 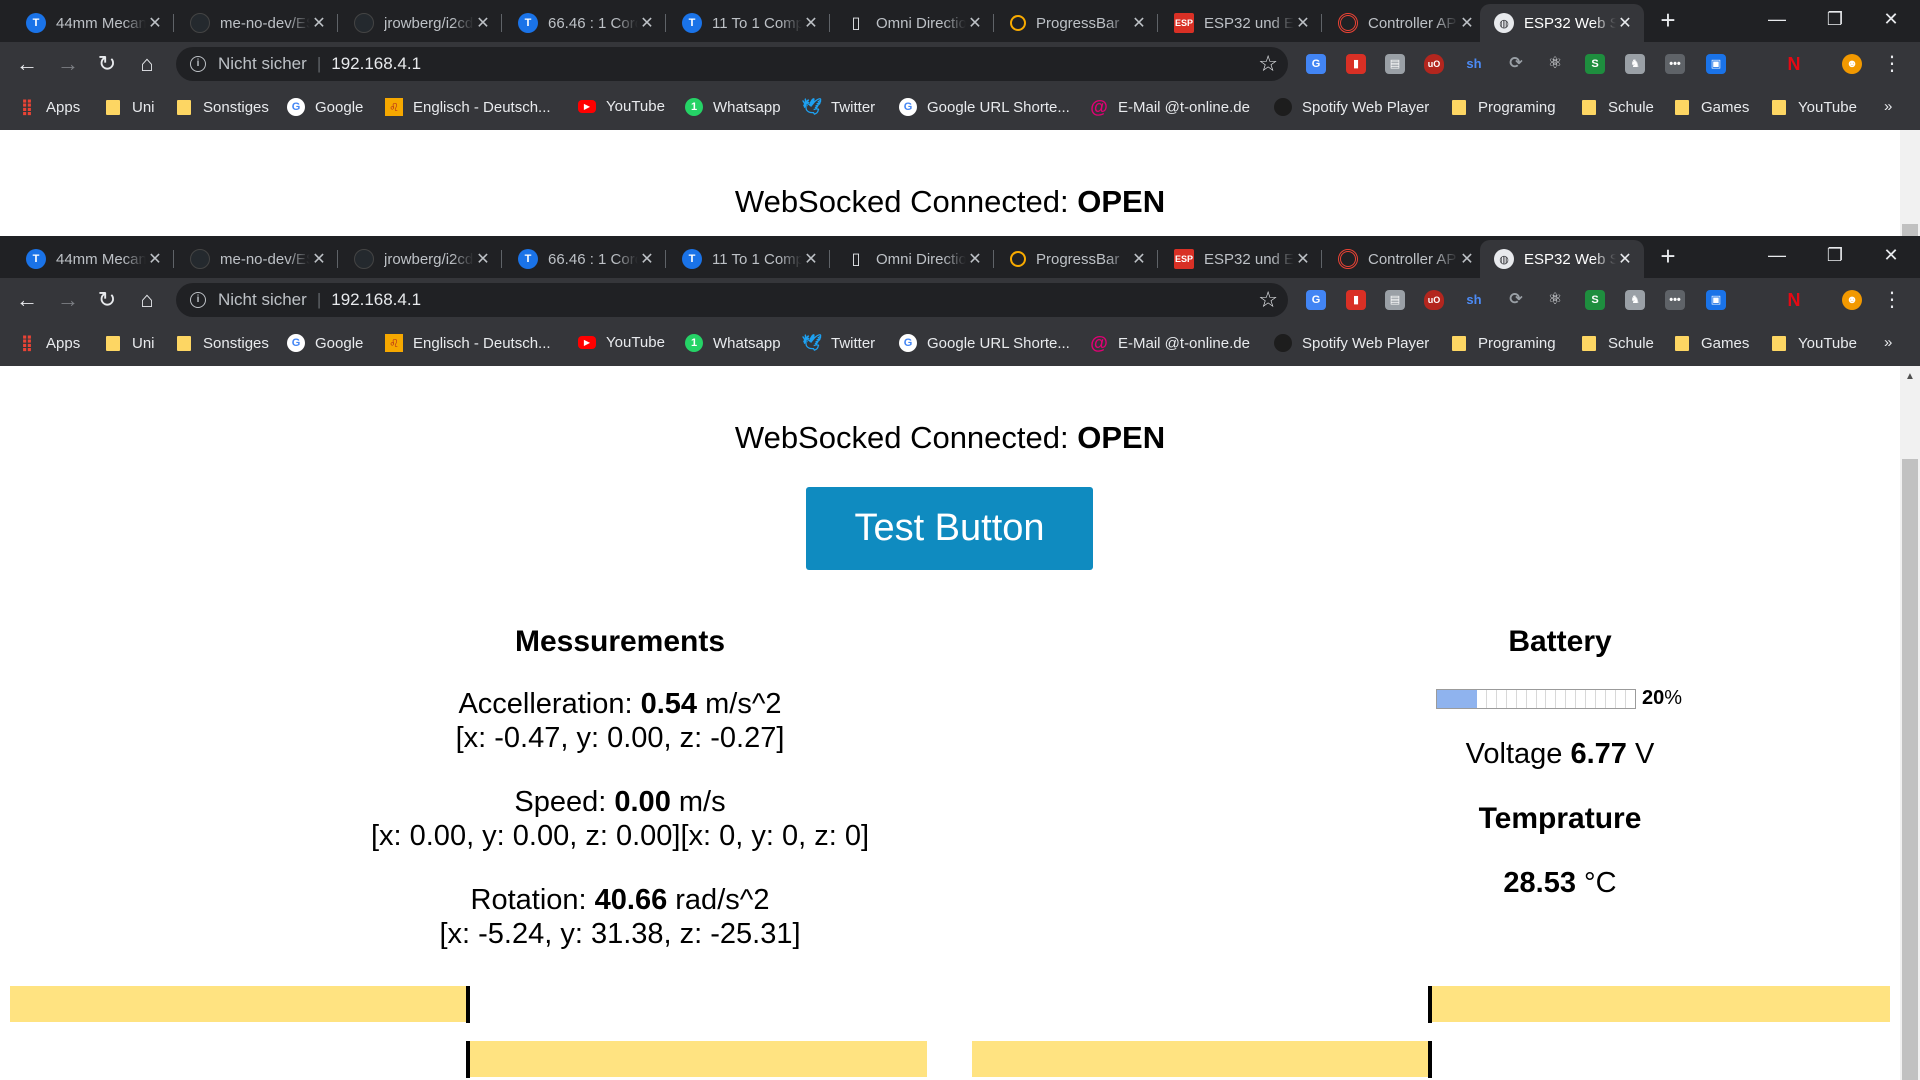 I want to click on bottom-left-slider-track, so click(x=697, y=1059).